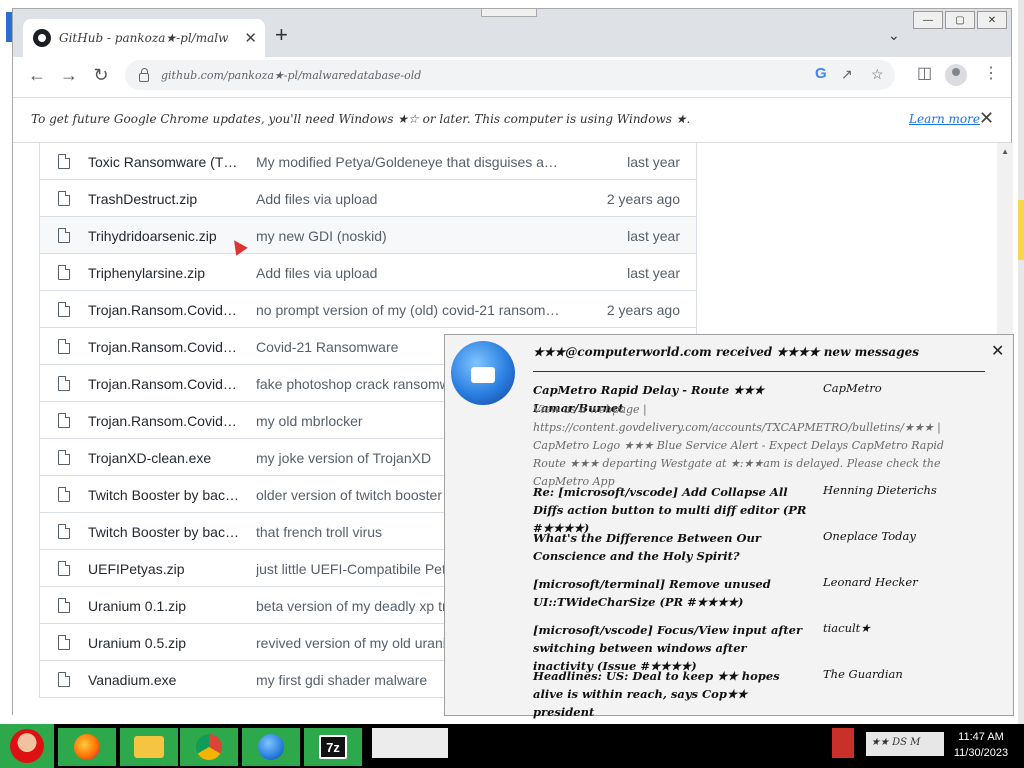  Describe the element at coordinates (928, 20) in the screenshot. I see `minimize-button: —` at that location.